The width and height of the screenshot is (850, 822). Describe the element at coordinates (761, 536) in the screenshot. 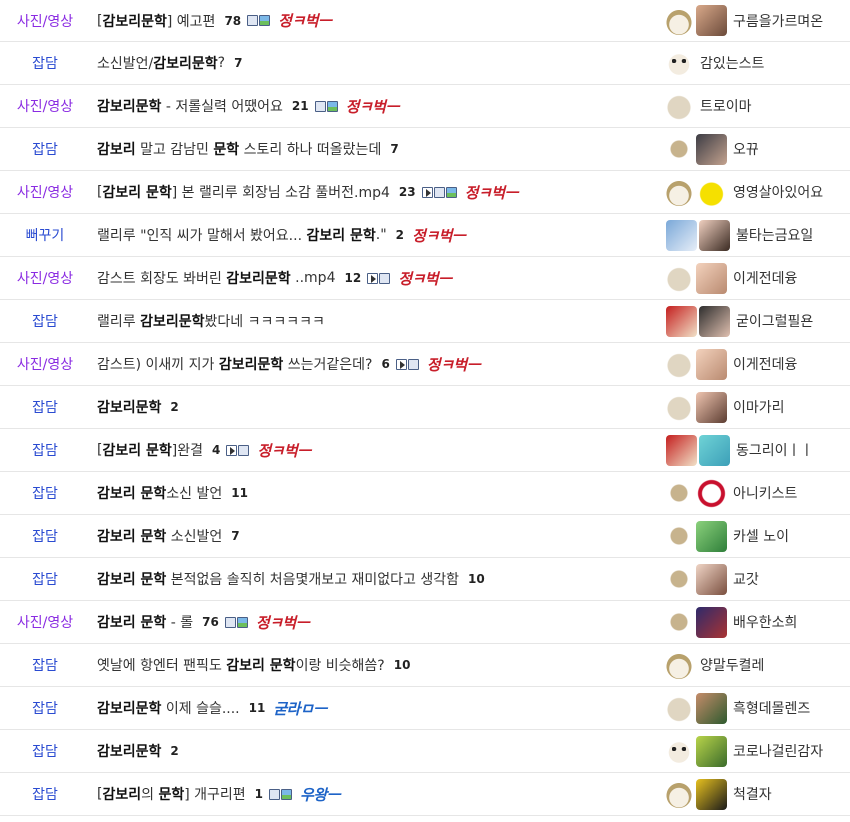

I see `author-nickname: 카셀 노이` at that location.